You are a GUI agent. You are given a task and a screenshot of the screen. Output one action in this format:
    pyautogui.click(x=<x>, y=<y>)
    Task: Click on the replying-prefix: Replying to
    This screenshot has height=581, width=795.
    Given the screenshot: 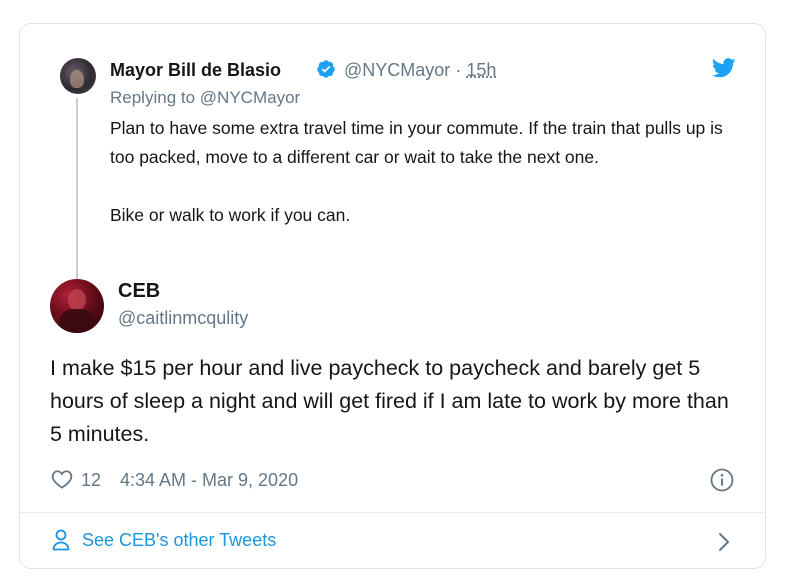 What is the action you would take?
    pyautogui.click(x=153, y=97)
    